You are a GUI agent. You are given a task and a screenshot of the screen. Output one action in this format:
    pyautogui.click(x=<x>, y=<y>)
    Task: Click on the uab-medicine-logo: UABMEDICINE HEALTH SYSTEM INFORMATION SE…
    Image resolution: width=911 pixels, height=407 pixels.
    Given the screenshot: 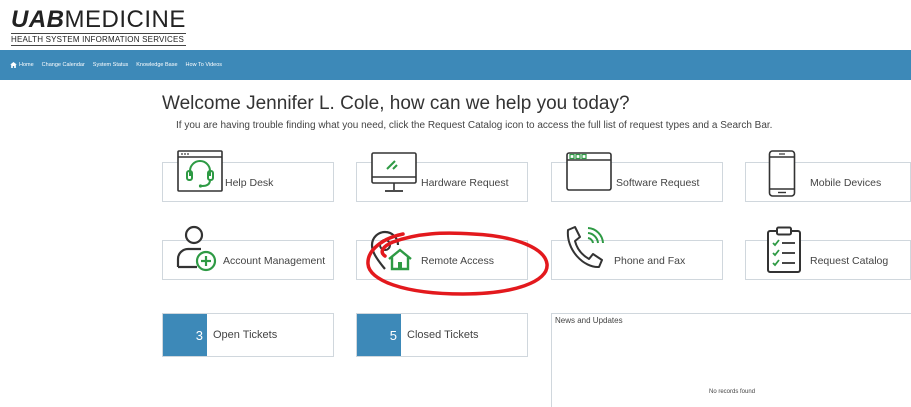 What is the action you would take?
    pyautogui.click(x=98, y=25)
    